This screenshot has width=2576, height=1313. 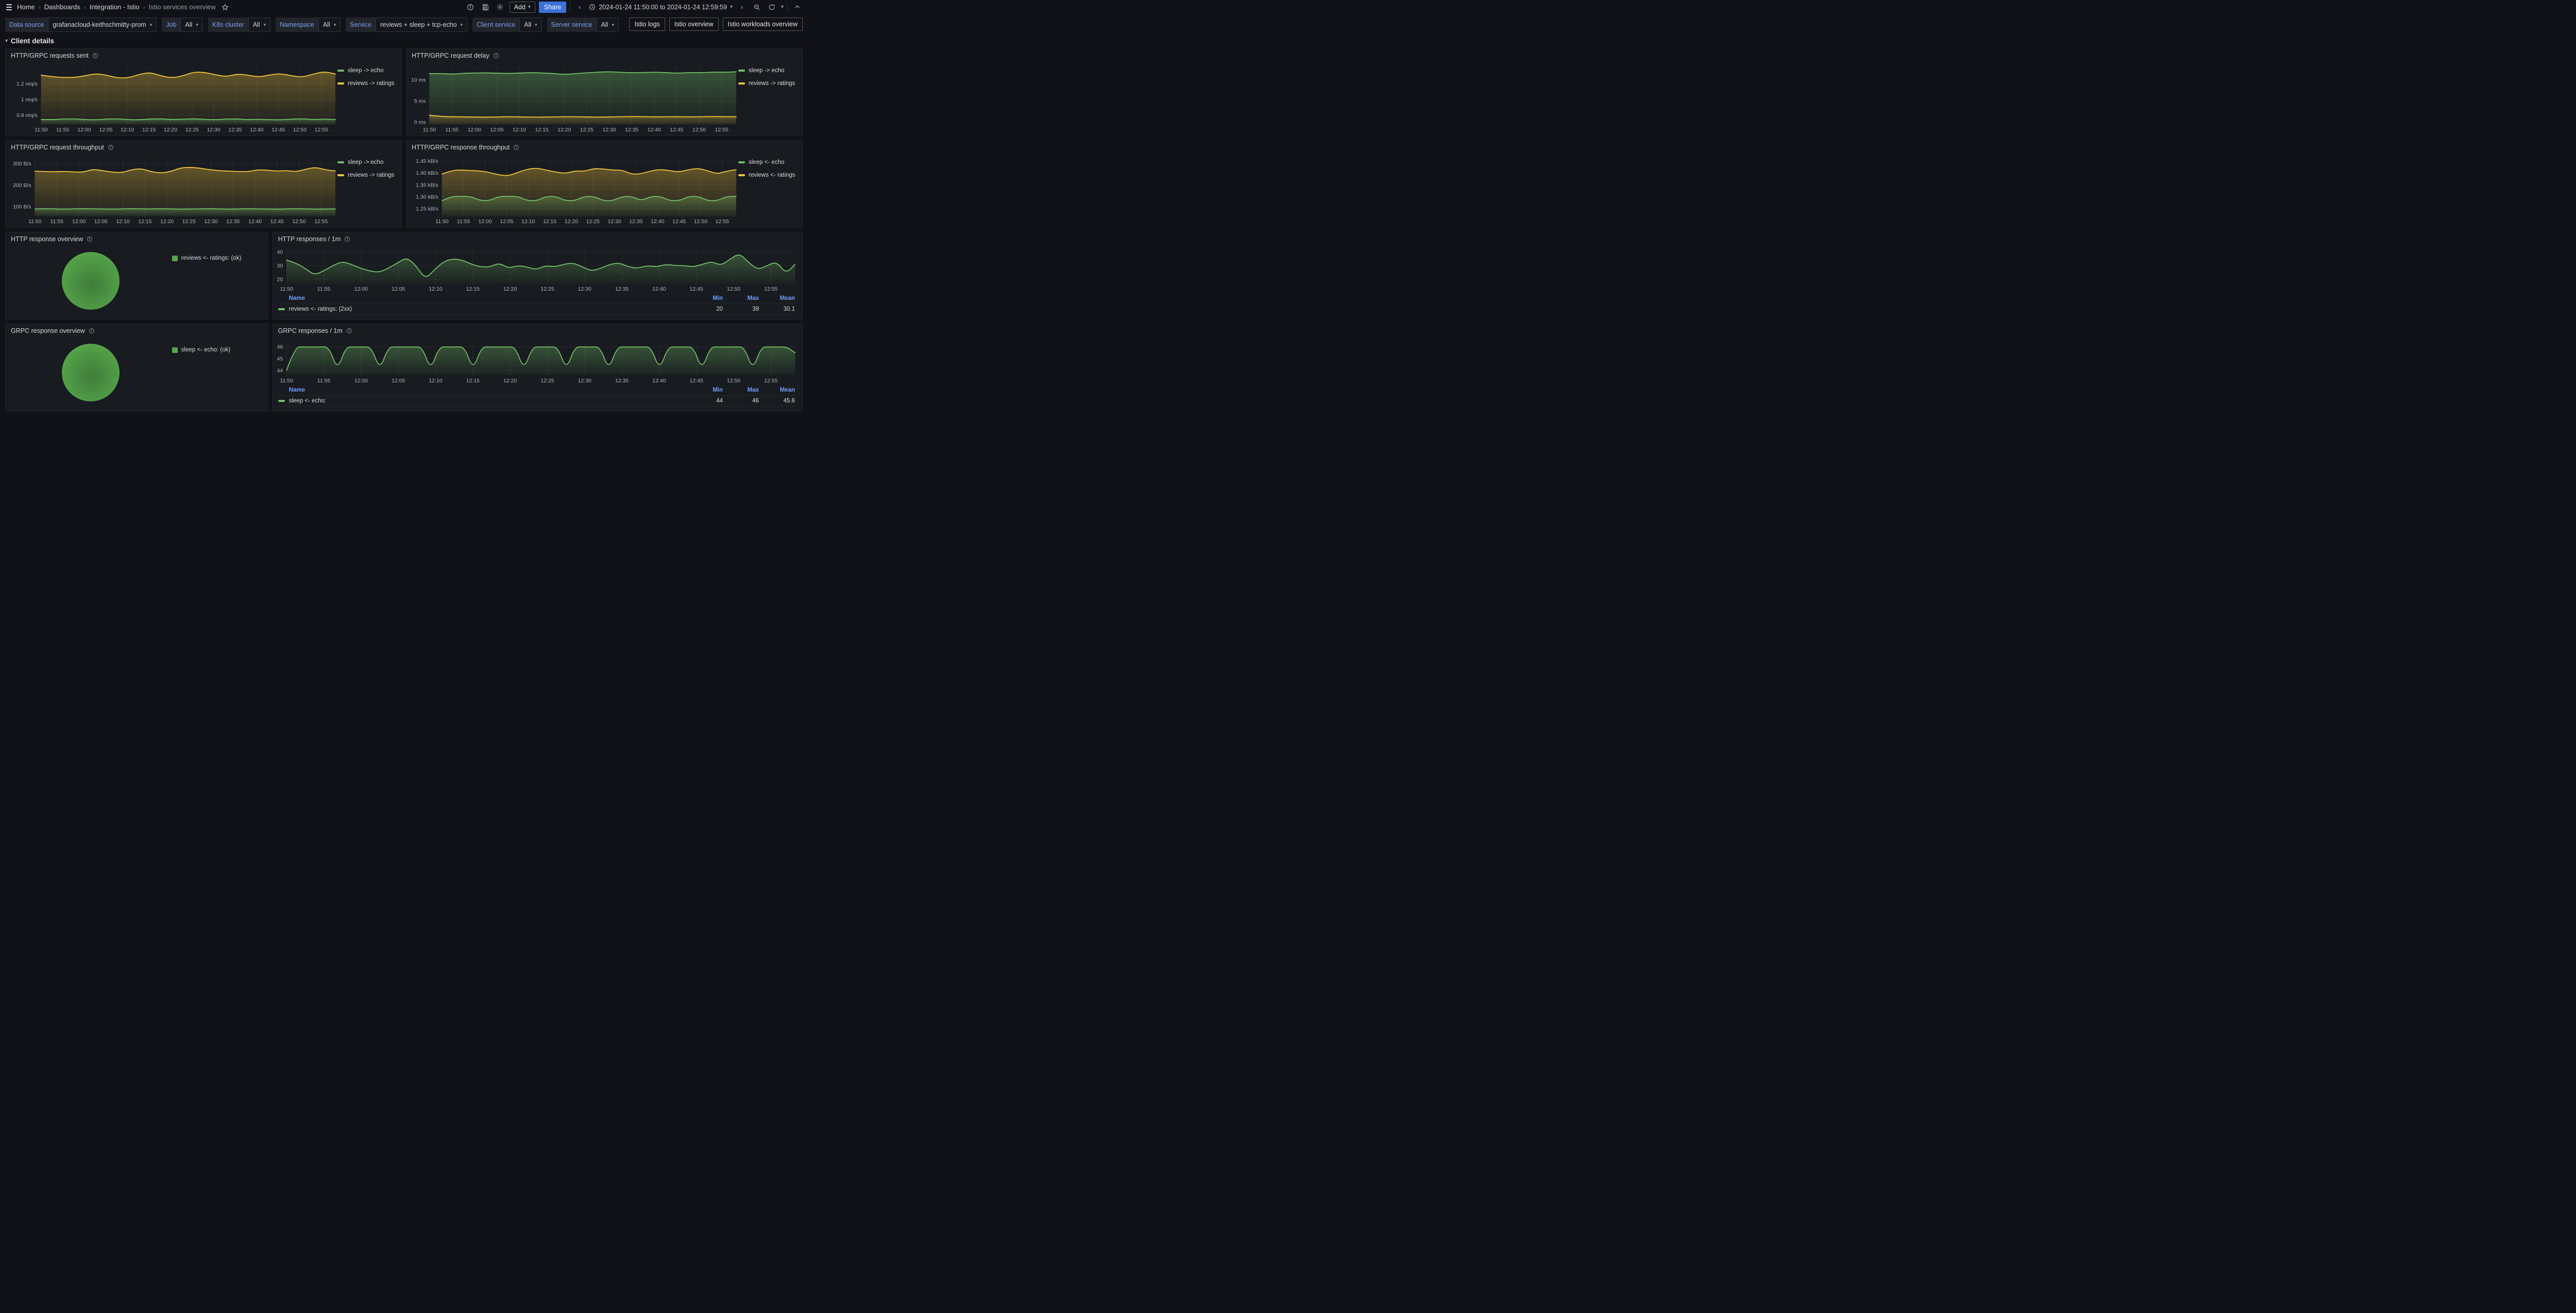 What do you see at coordinates (35, 221) in the screenshot?
I see `svg-text: 11:50` at bounding box center [35, 221].